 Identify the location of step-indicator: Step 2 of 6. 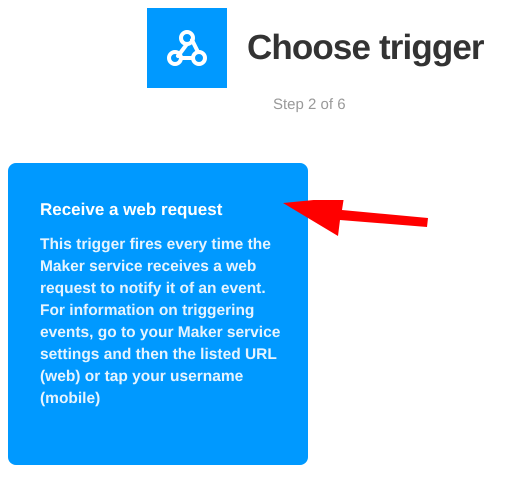
(309, 105).